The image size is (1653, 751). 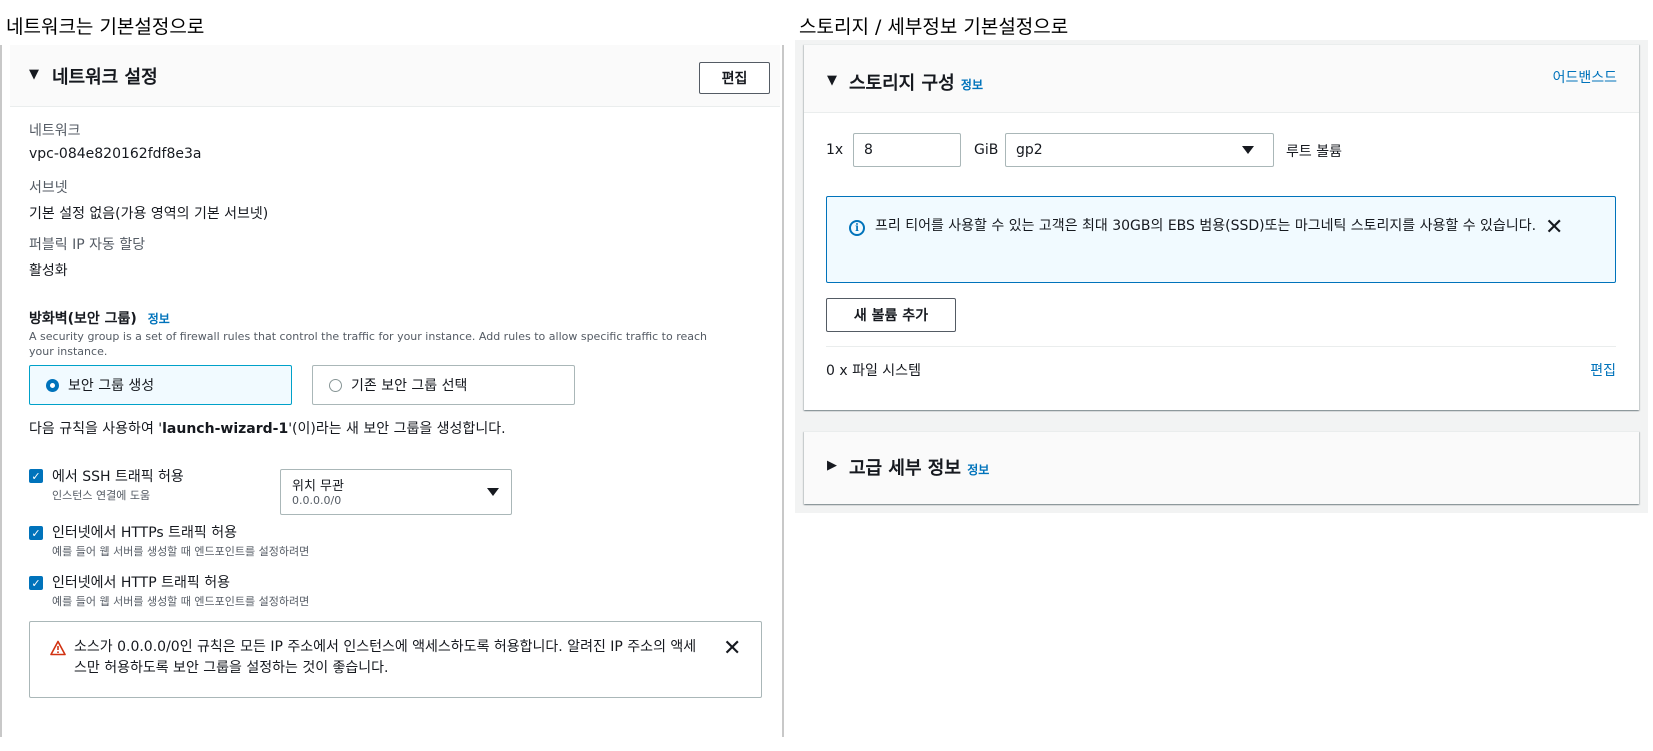 What do you see at coordinates (395, 76) in the screenshot?
I see `network-settings-header: ▼ 네트워크 설정 편집` at bounding box center [395, 76].